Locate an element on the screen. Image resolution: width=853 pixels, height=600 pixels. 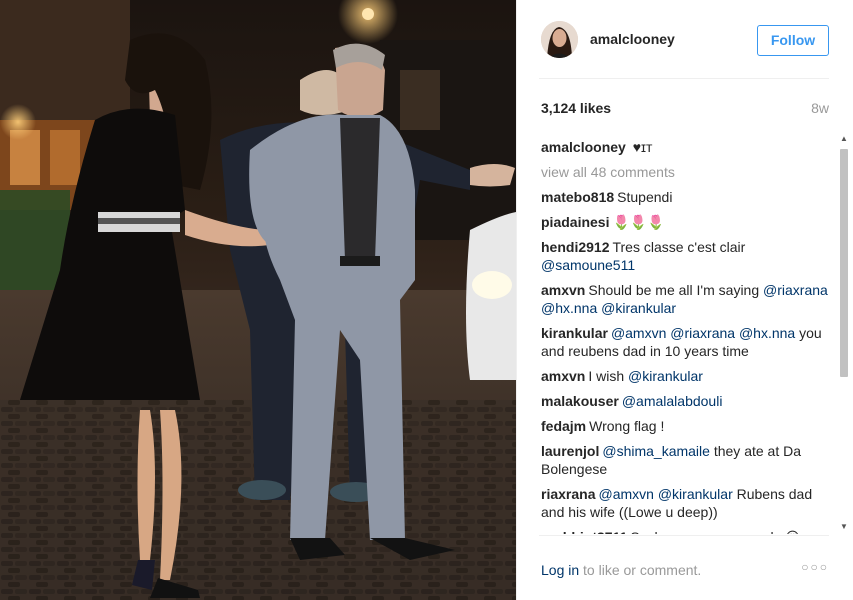
comment-row: amxvn I wish @kirankular is located at coordinates (685, 376).